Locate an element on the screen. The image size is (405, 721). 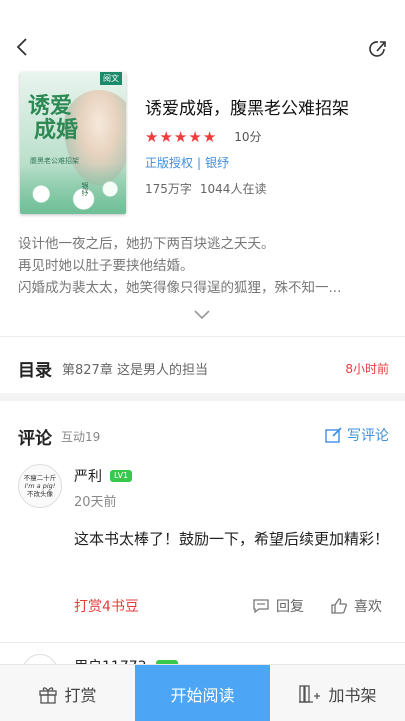
cover-title: 诱爱 成婚 is located at coordinates (53, 118).